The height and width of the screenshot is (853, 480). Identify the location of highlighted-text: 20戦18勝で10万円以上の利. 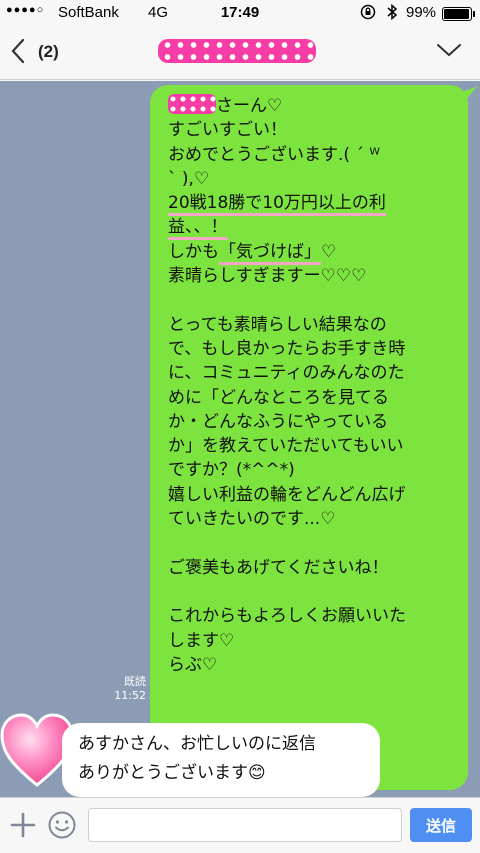
(277, 205).